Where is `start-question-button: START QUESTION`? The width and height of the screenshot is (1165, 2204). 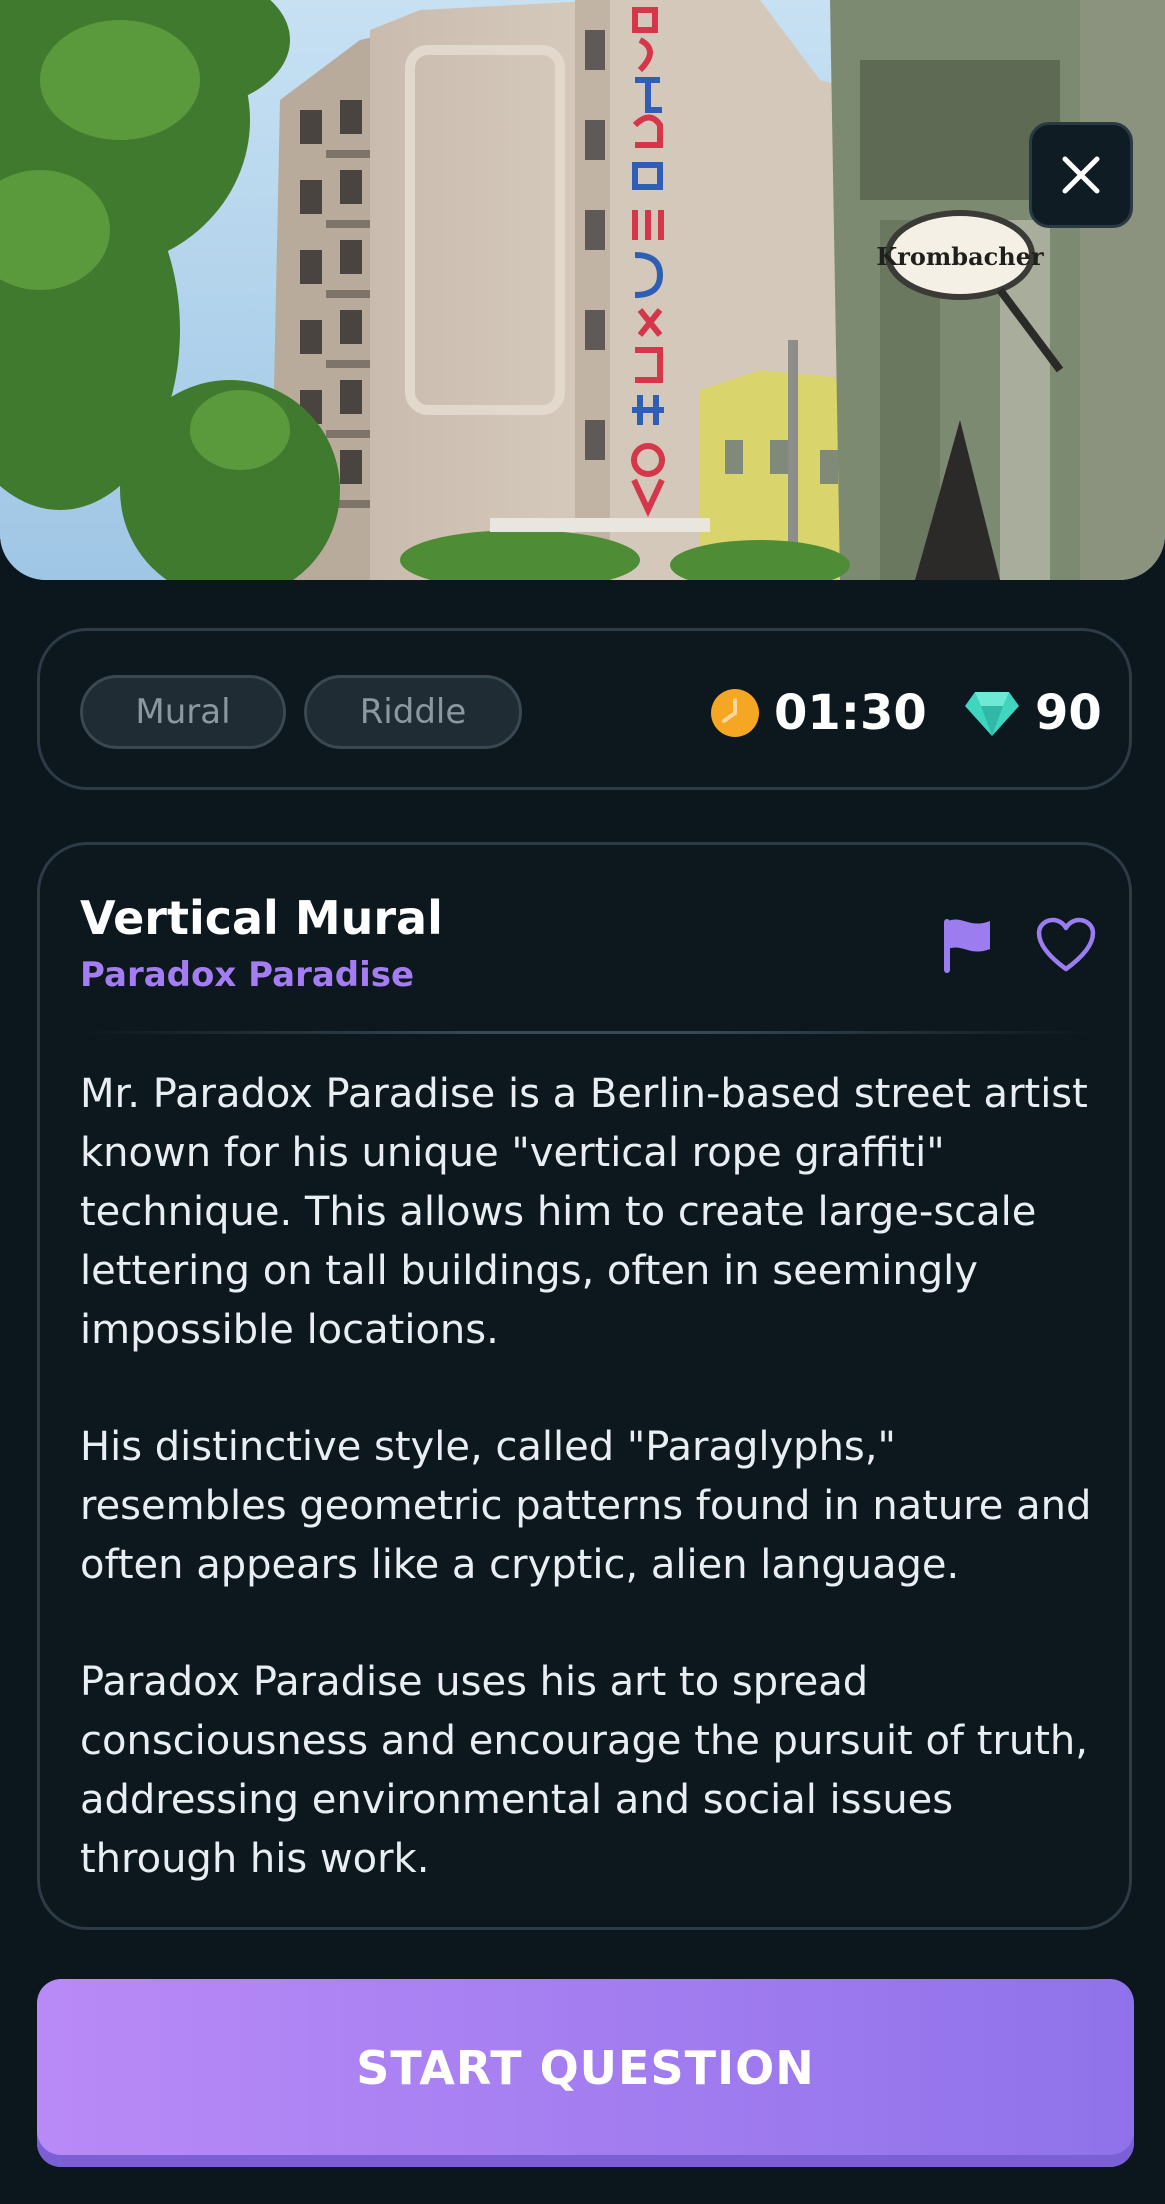
start-question-button: START QUESTION is located at coordinates (585, 2073).